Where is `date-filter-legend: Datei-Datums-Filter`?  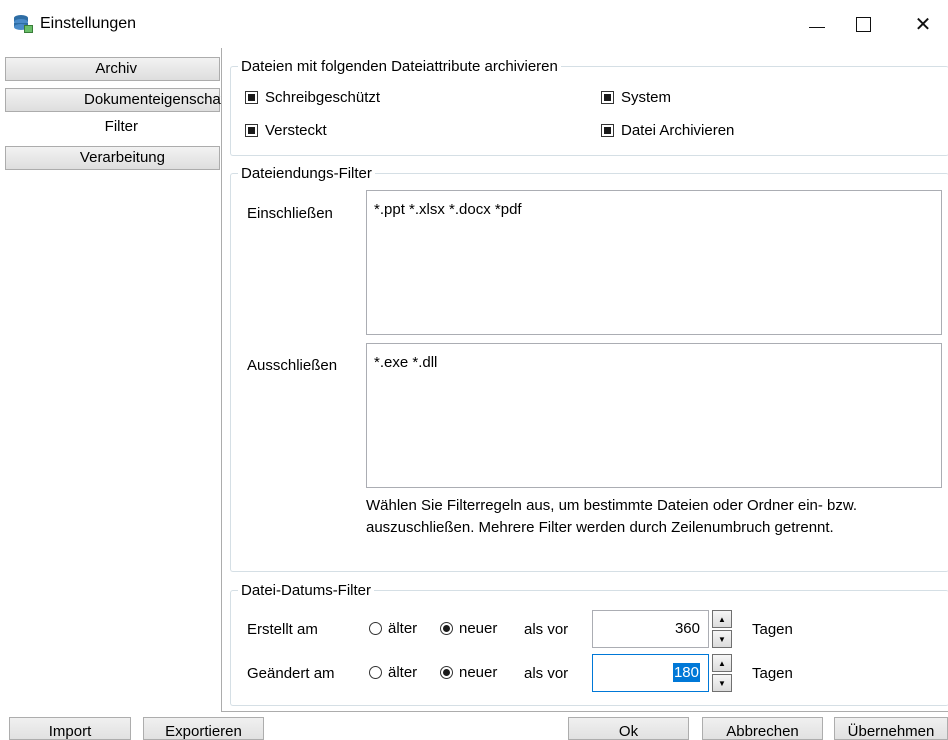 date-filter-legend: Datei-Datums-Filter is located at coordinates (306, 590).